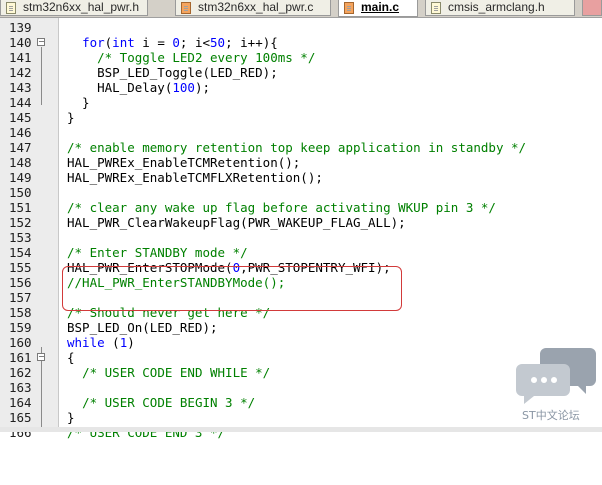 The height and width of the screenshot is (485, 602). I want to click on code-line: 160 while (1), so click(301, 342).